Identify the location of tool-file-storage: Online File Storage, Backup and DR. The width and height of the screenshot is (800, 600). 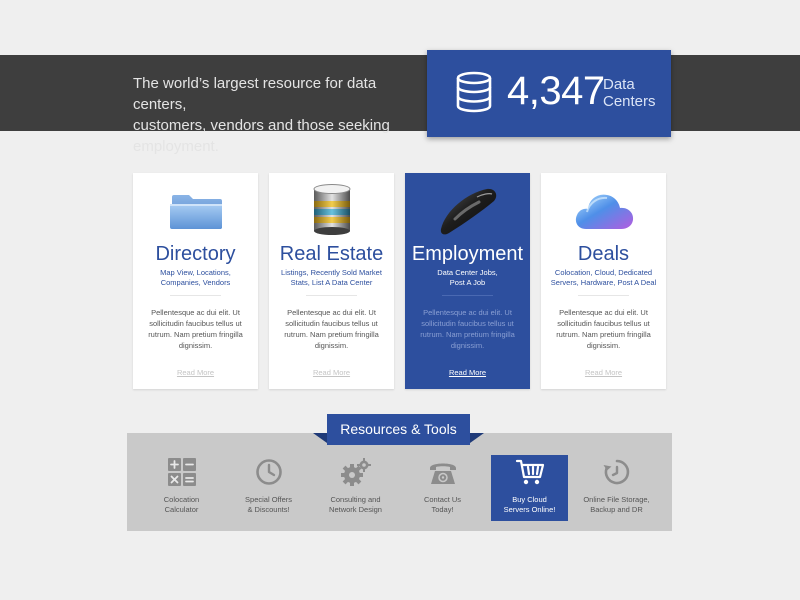
(616, 488).